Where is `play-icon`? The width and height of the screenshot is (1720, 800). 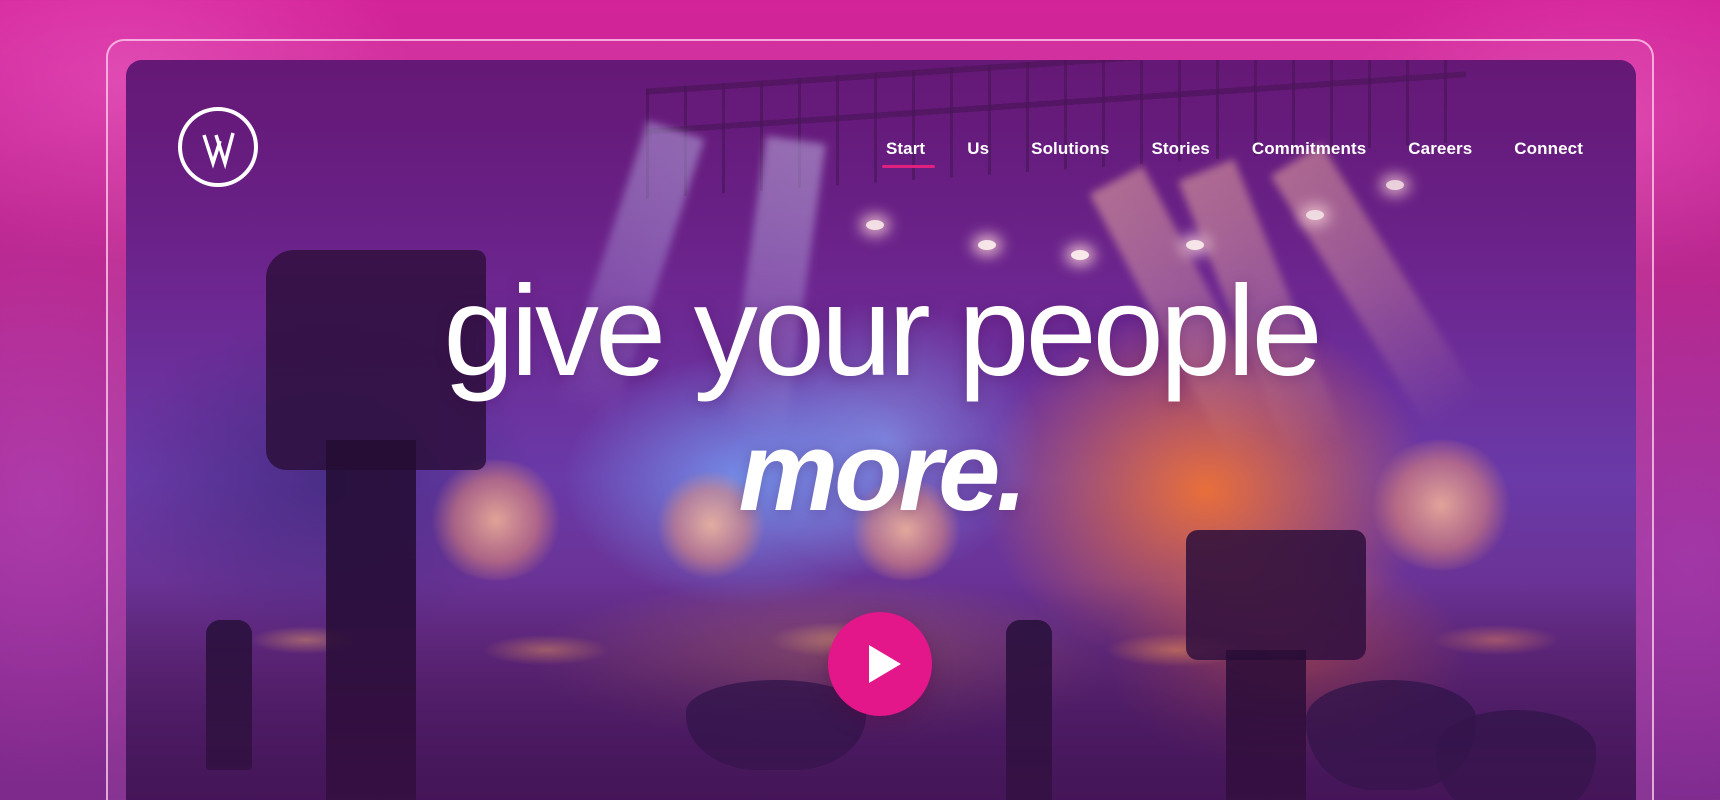
play-icon is located at coordinates (885, 664).